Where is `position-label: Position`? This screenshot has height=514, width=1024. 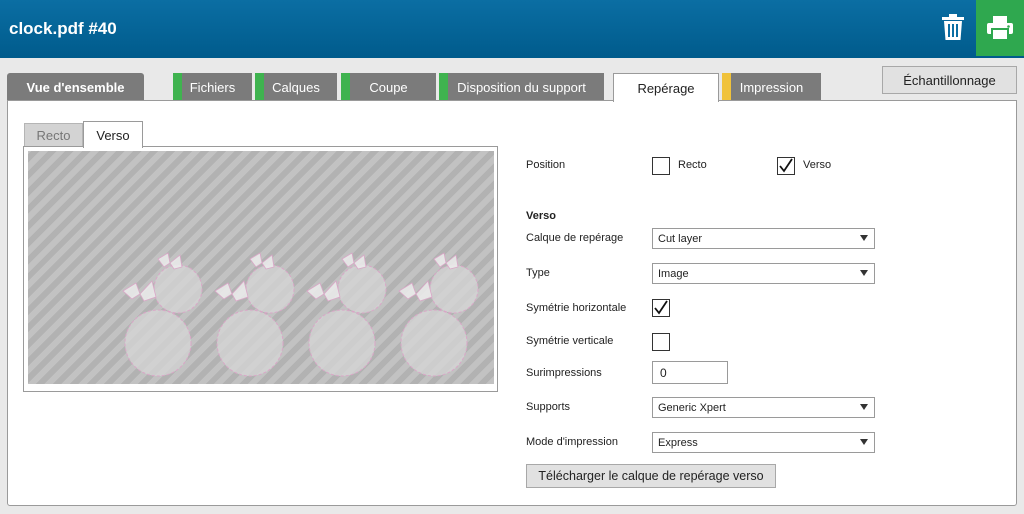 position-label: Position is located at coordinates (546, 165).